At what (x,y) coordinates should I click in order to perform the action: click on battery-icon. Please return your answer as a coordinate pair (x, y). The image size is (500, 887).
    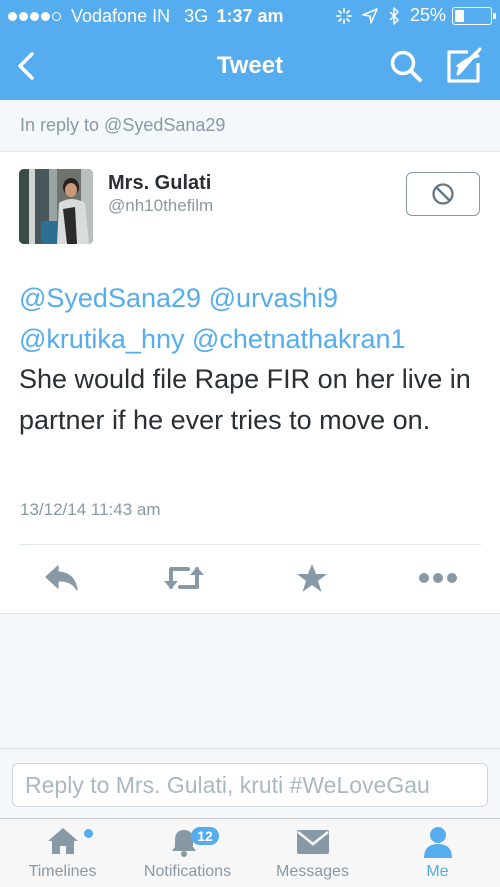
    Looking at the image, I should click on (474, 15).